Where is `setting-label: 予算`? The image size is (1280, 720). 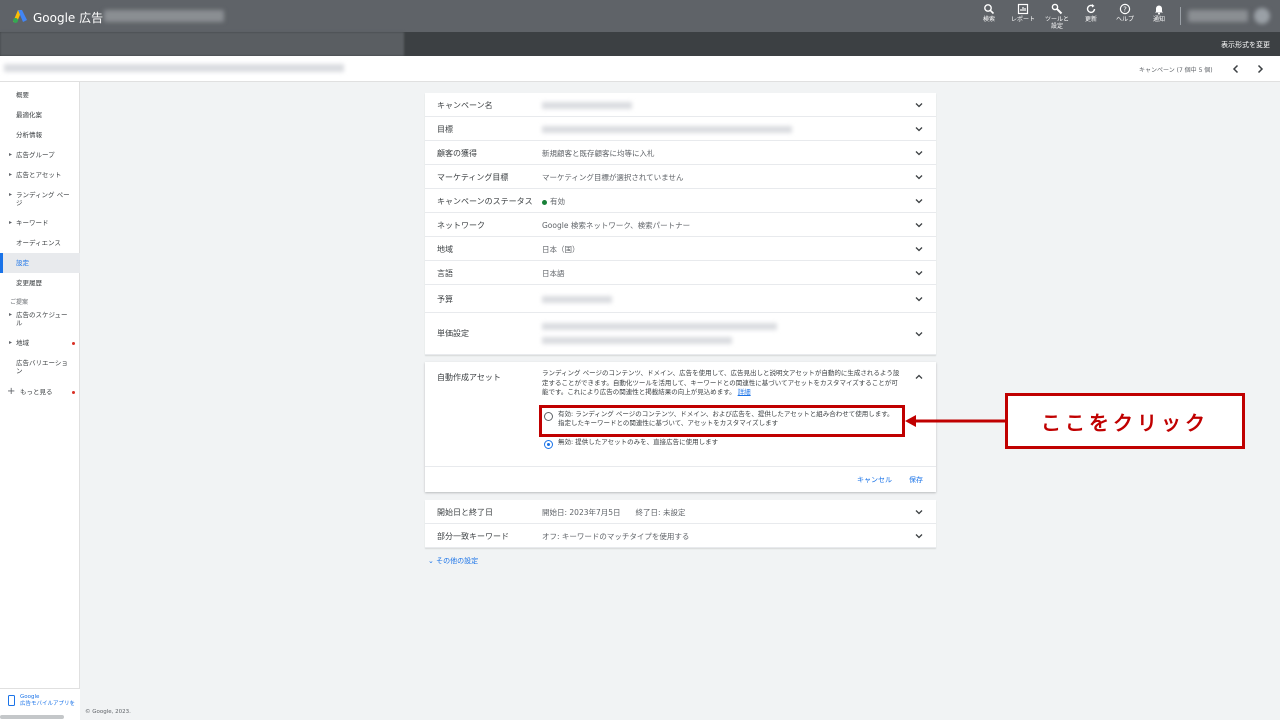 setting-label: 予算 is located at coordinates (445, 299).